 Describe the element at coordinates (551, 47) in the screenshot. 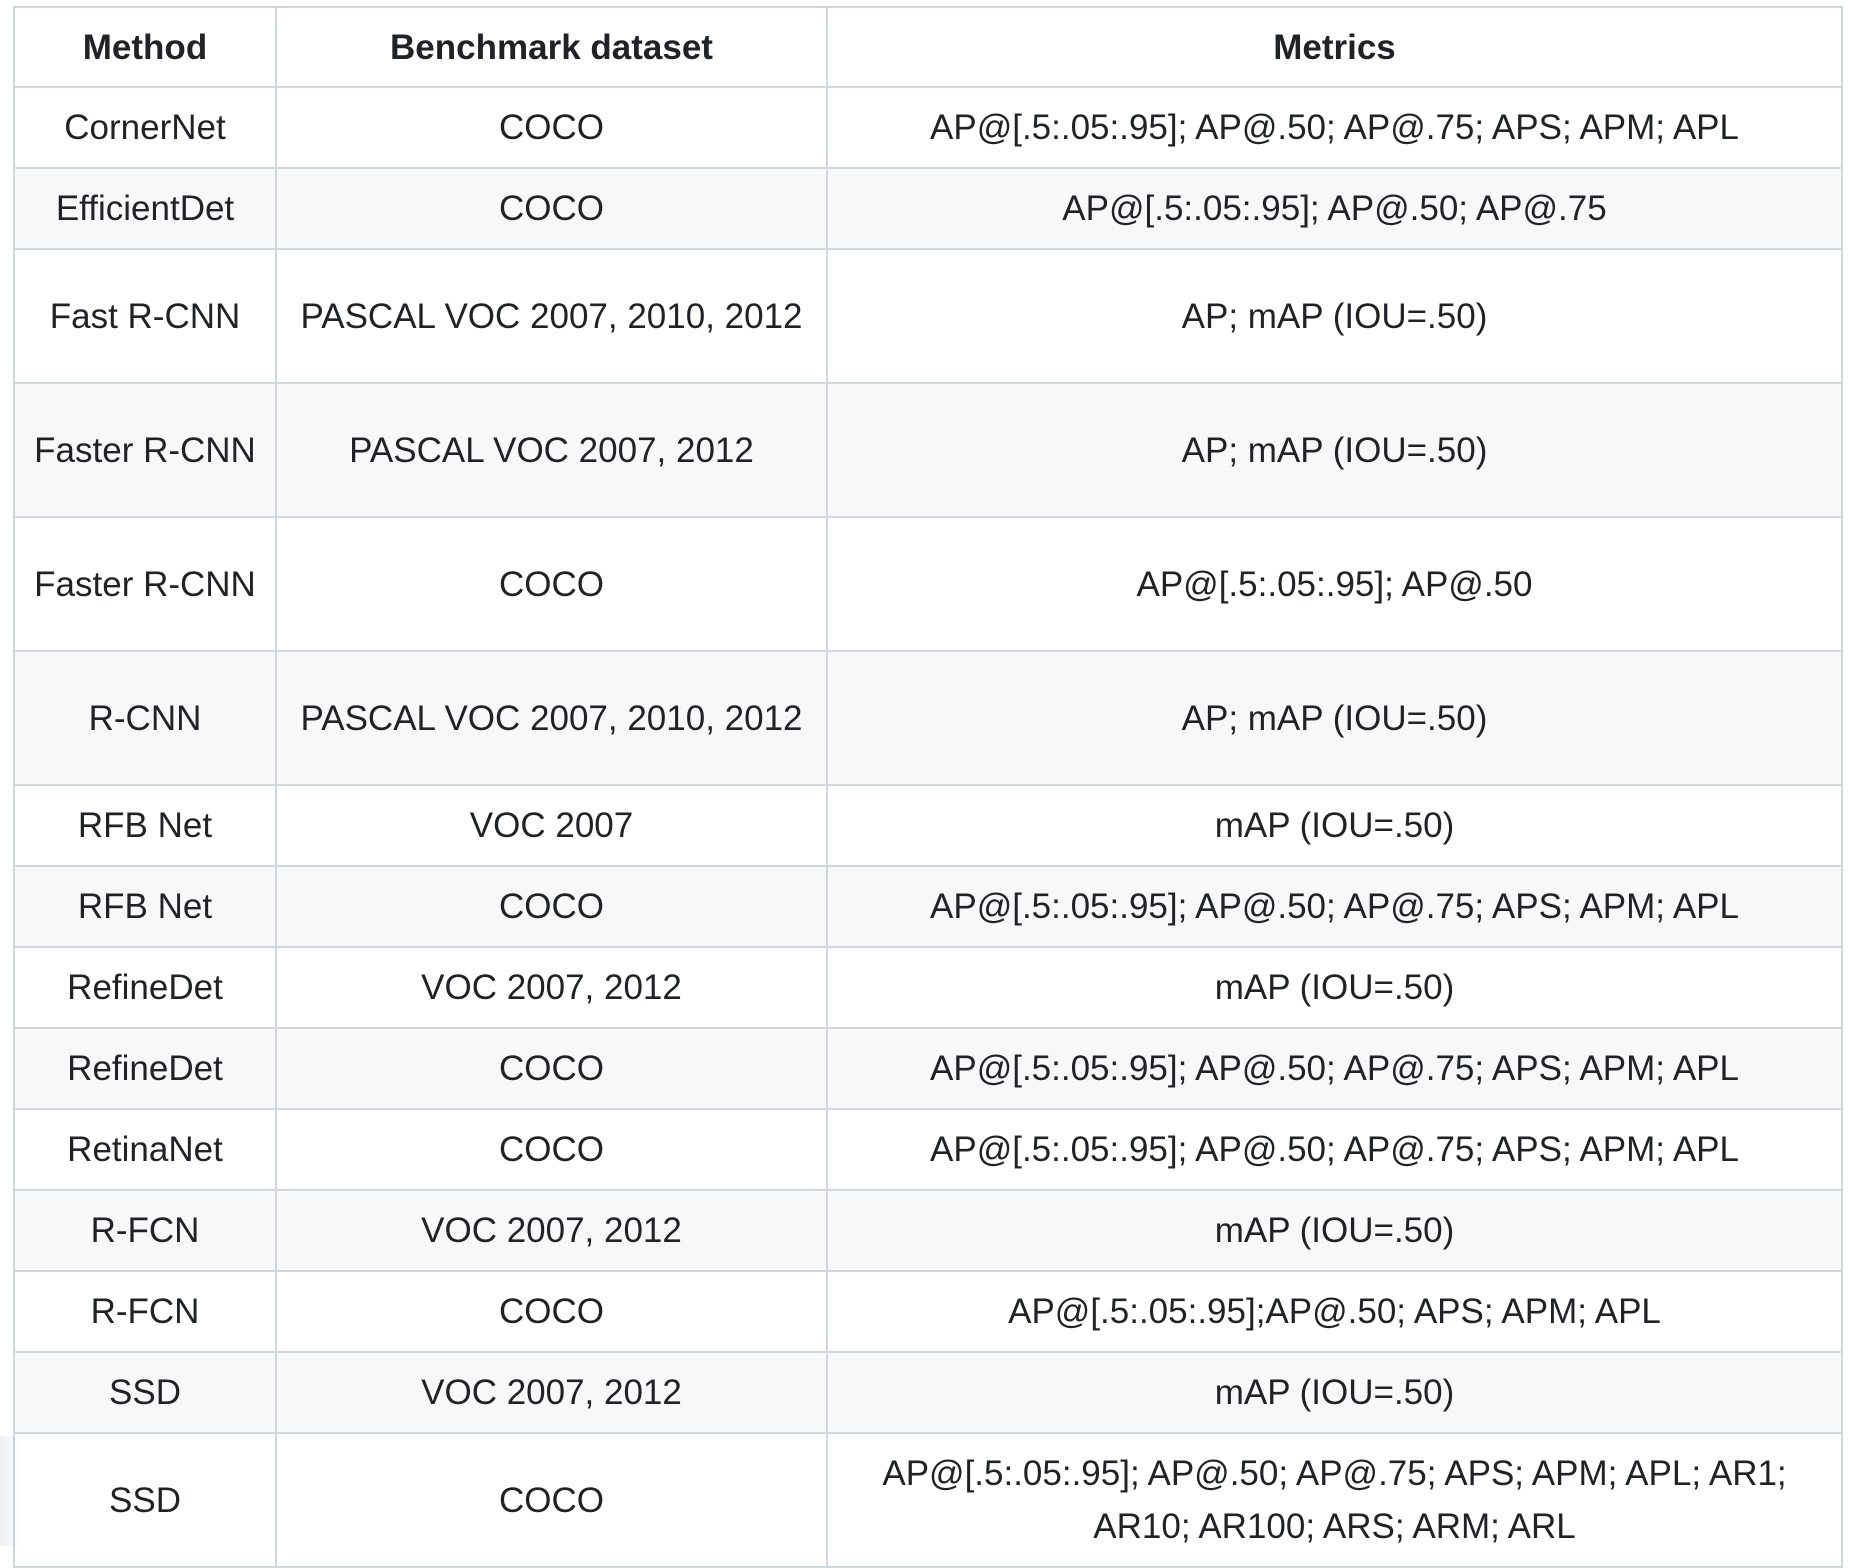

I see `column-header-benchmark-dataset: Benchmark dataset` at that location.